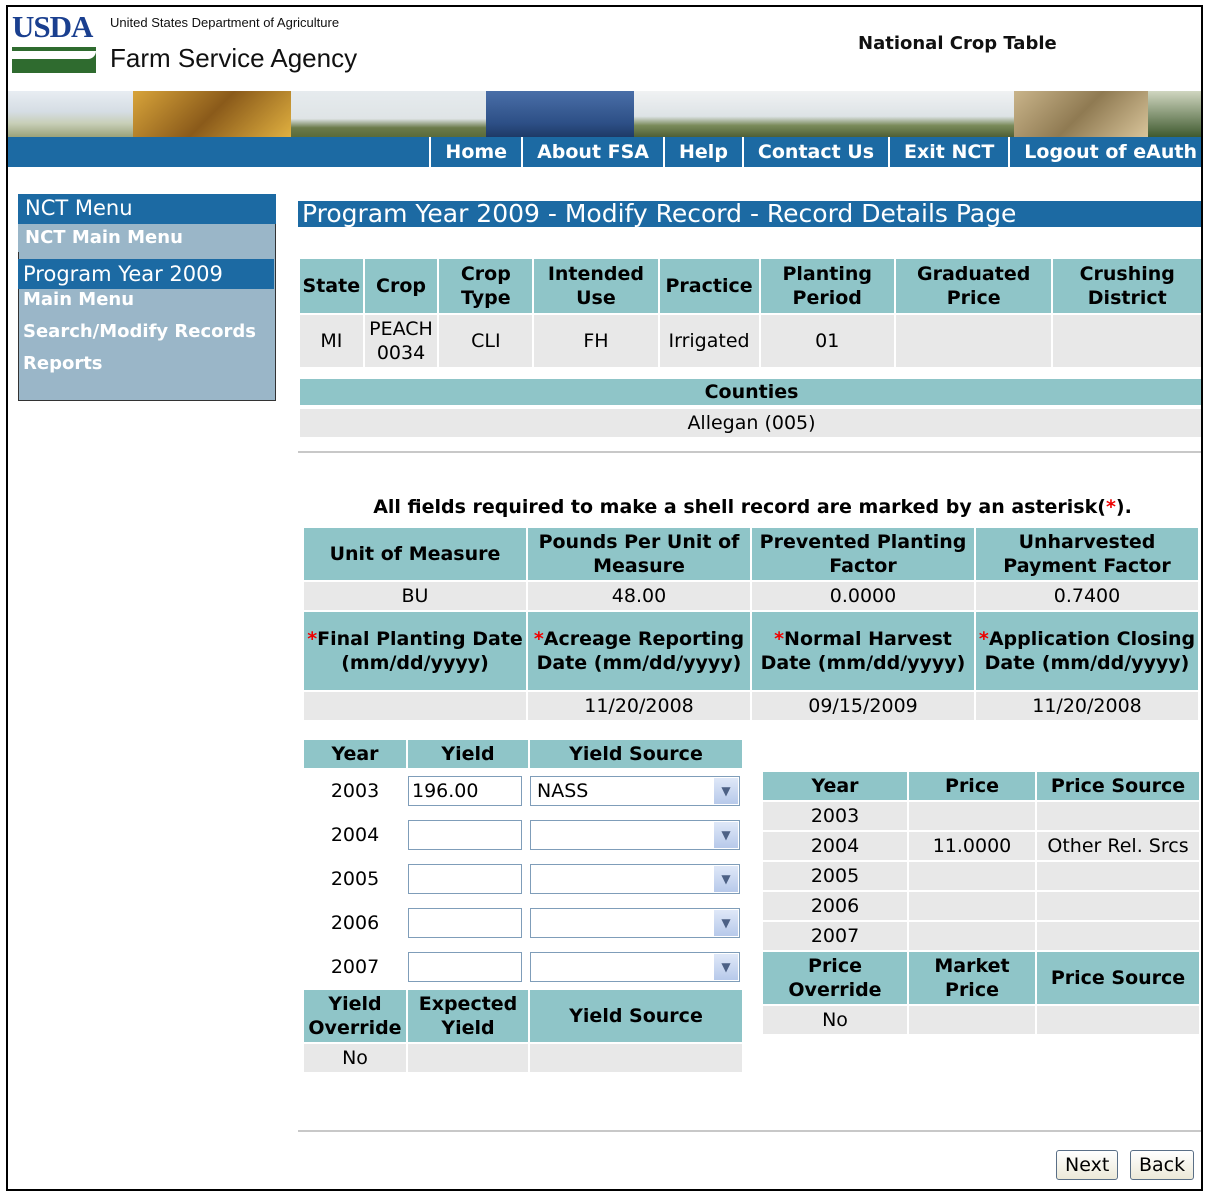 Image resolution: width=1209 pixels, height=1194 pixels. Describe the element at coordinates (1123, 507) in the screenshot. I see `note-end: ).` at that location.